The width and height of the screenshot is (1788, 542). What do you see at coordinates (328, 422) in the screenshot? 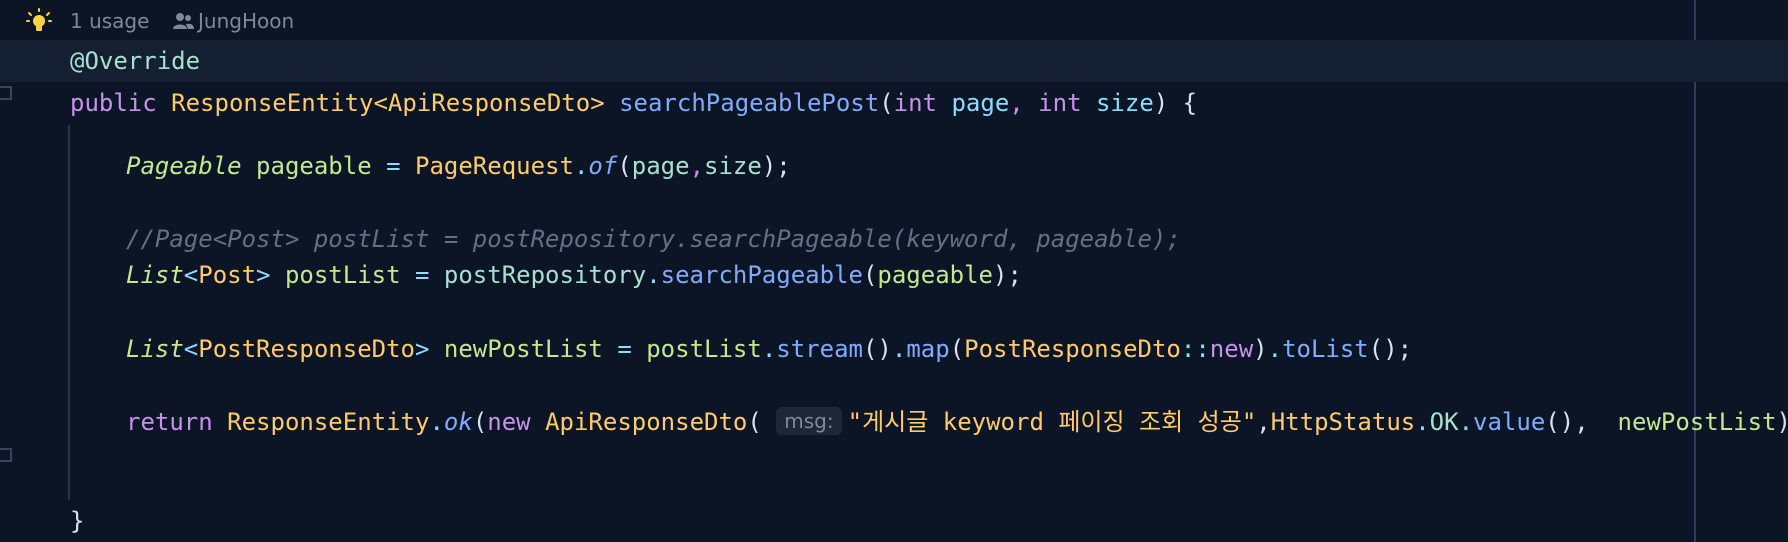
I see `class-name: ResponseEntity` at bounding box center [328, 422].